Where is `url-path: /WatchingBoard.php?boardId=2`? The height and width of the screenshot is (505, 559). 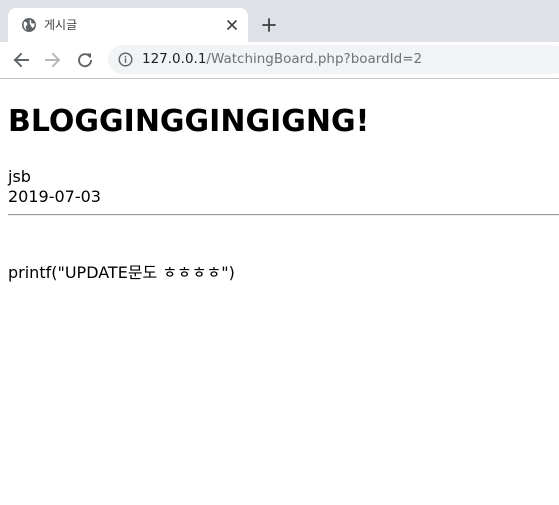 url-path: /WatchingBoard.php?boardId=2 is located at coordinates (314, 59).